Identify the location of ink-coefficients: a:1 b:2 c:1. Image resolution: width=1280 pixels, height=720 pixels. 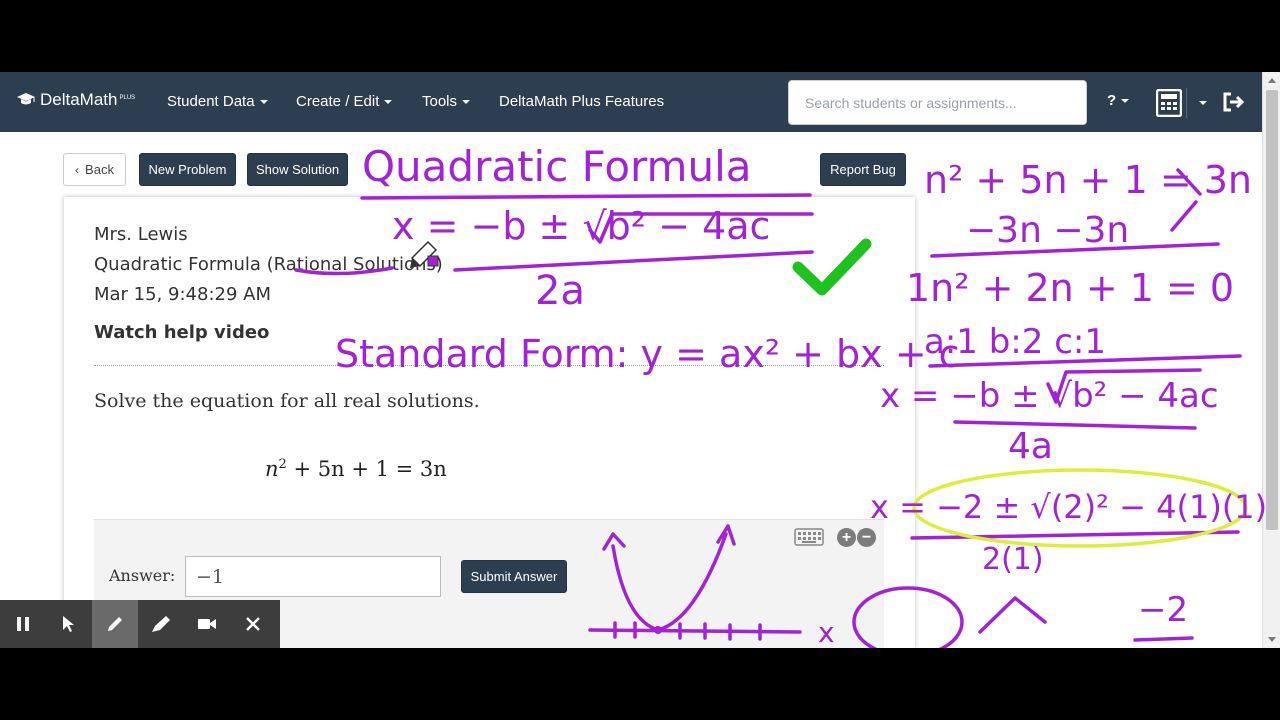
(1015, 342).